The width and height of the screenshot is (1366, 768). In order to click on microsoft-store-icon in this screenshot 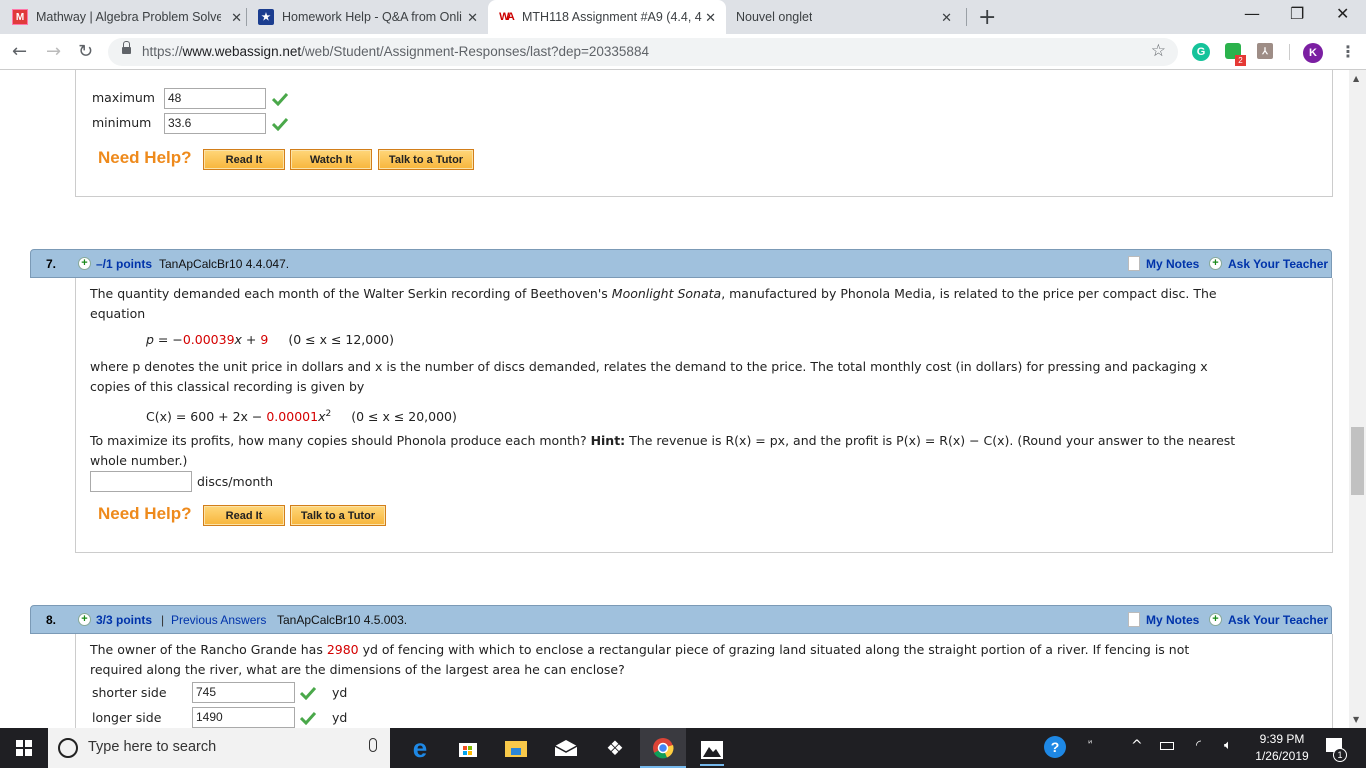, I will do `click(468, 748)`.